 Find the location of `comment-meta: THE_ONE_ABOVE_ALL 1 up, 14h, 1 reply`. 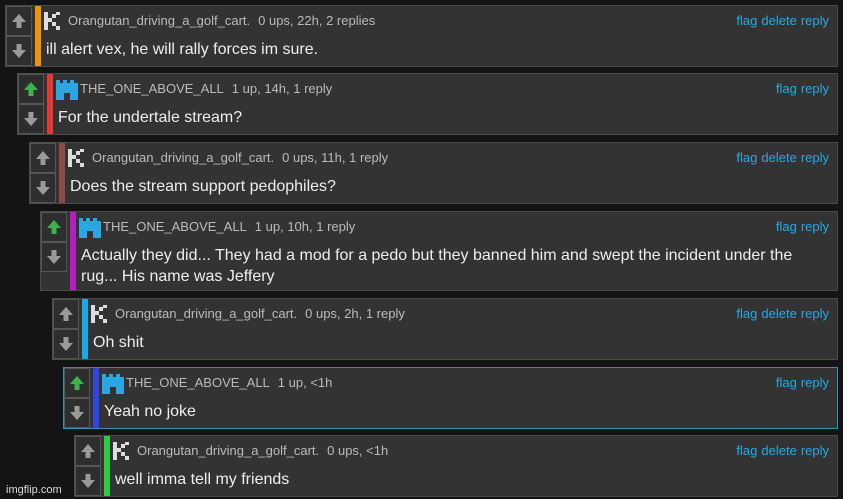

comment-meta: THE_ONE_ABOVE_ALL 1 up, 14h, 1 reply is located at coordinates (206, 88).